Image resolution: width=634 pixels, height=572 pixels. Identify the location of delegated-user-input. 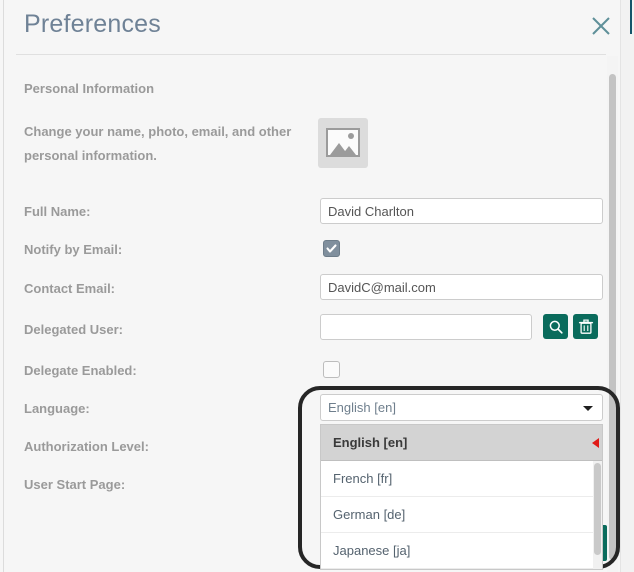
(426, 327).